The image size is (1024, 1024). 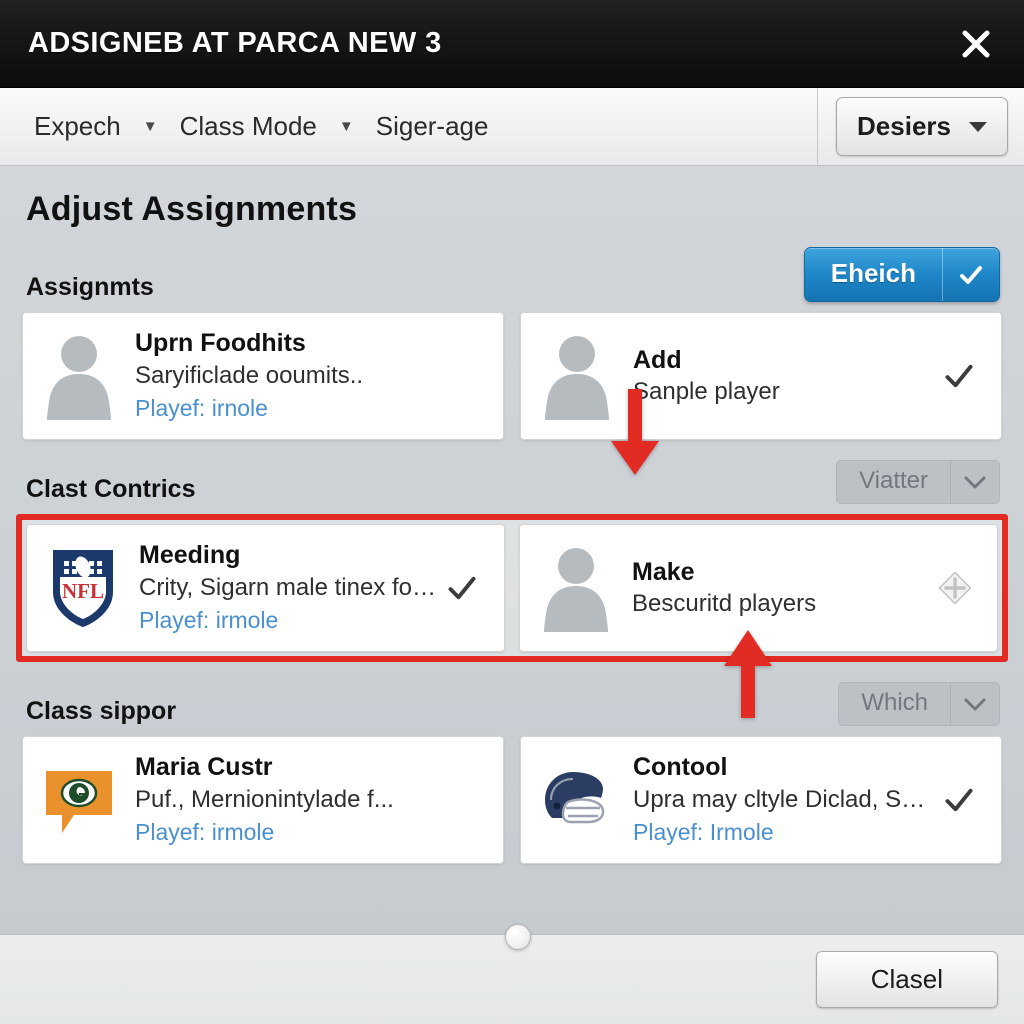 I want to click on window-title: ADSIGNEB AT PARCA NEW 3, so click(x=235, y=43).